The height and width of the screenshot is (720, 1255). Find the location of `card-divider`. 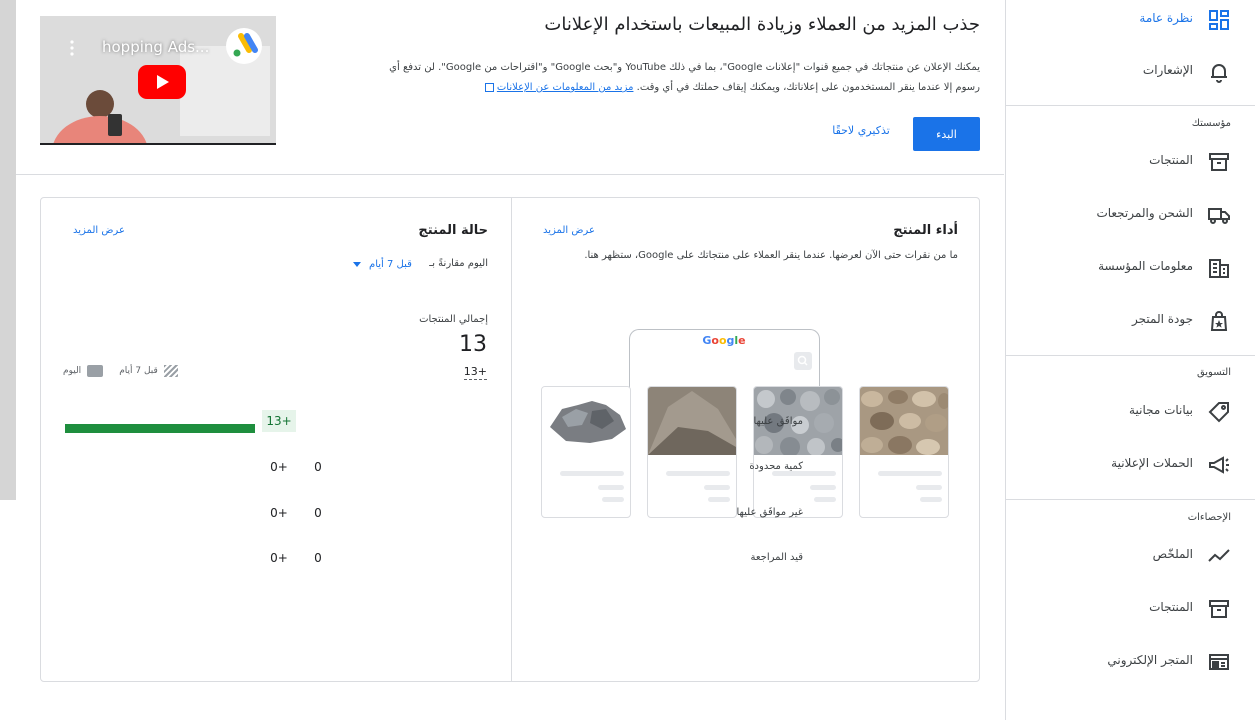

card-divider is located at coordinates (511, 439).